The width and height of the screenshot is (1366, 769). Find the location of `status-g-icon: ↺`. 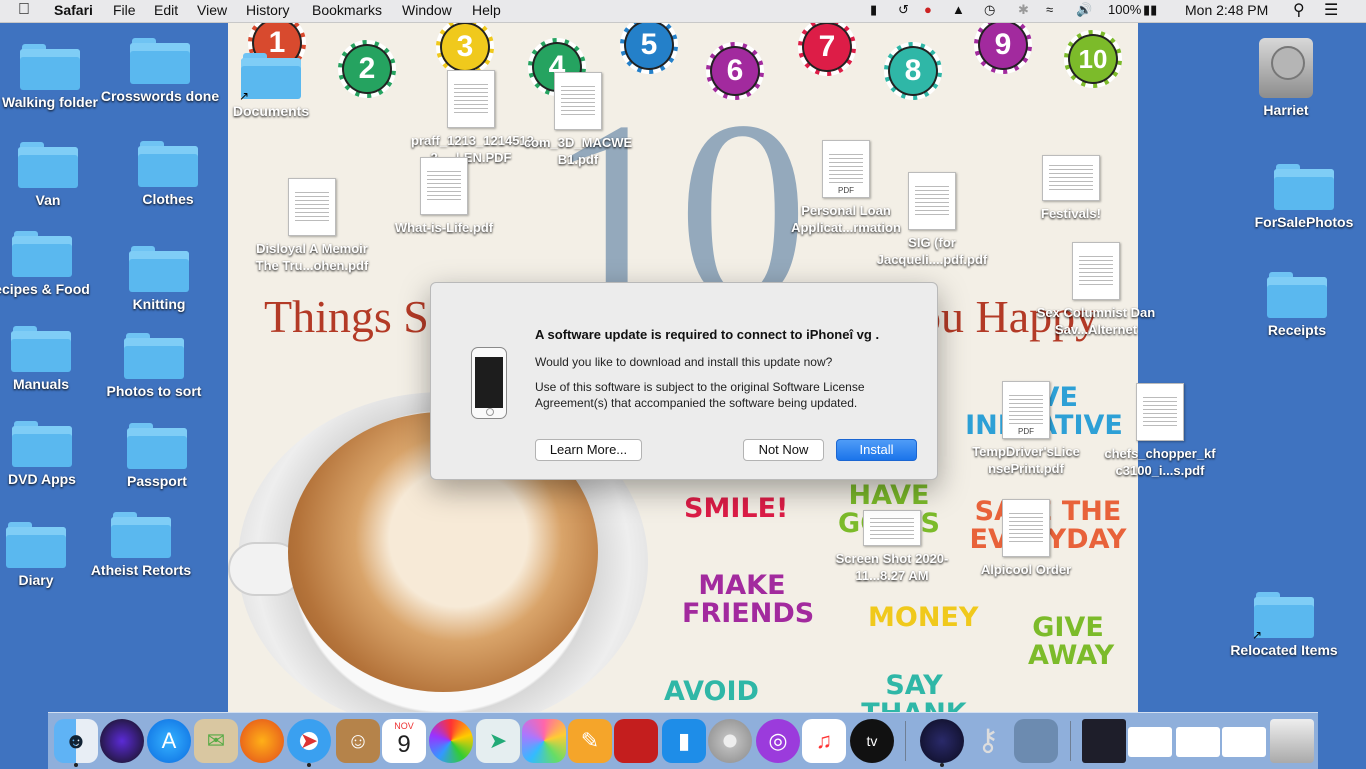

status-g-icon: ↺ is located at coordinates (903, 10).